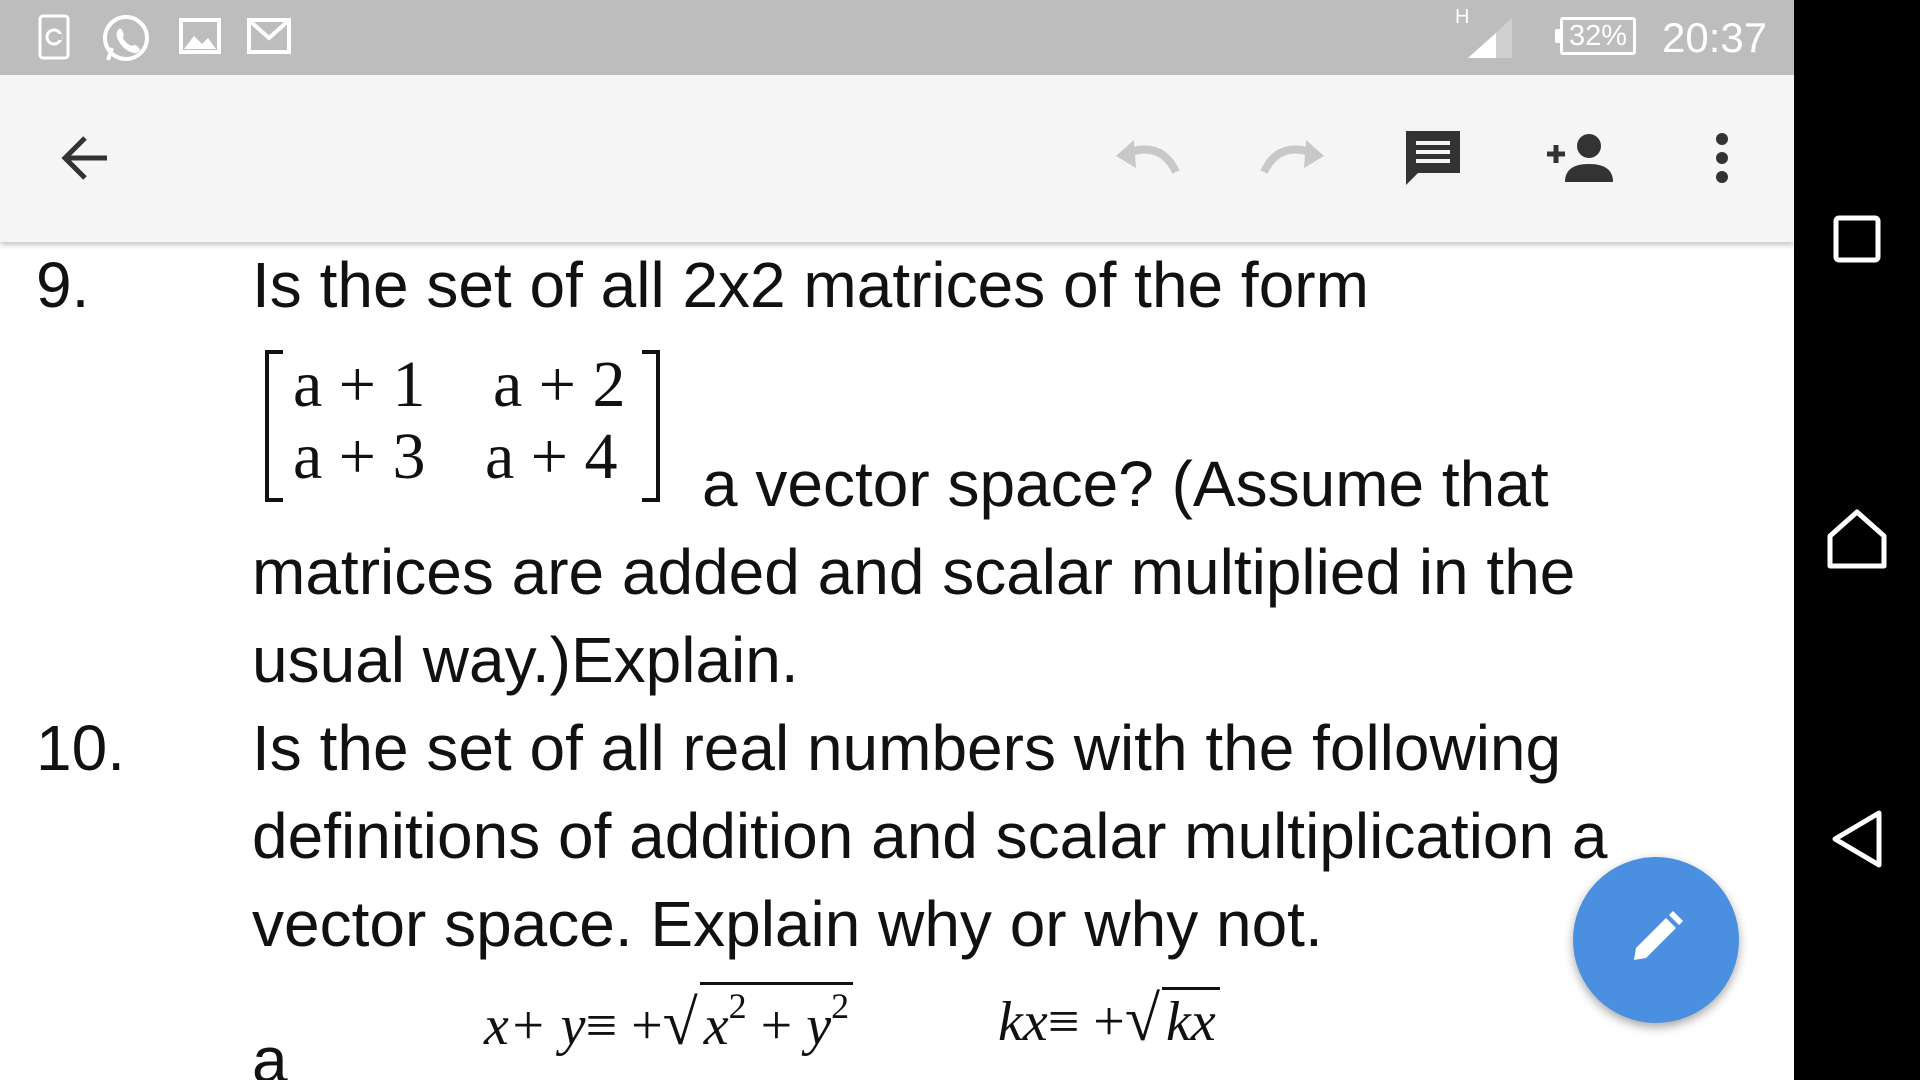  I want to click on home-icon, so click(1857, 541).